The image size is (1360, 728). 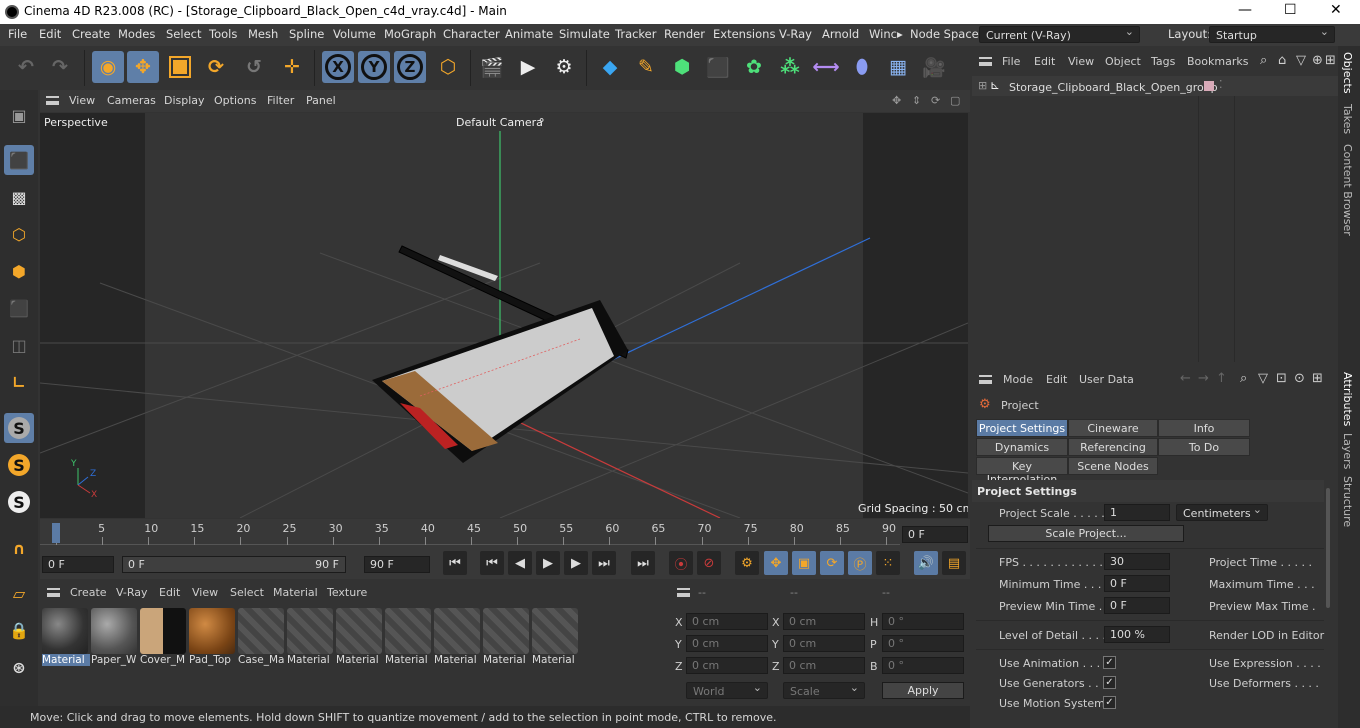 What do you see at coordinates (180, 67) in the screenshot?
I see `scale-icon` at bounding box center [180, 67].